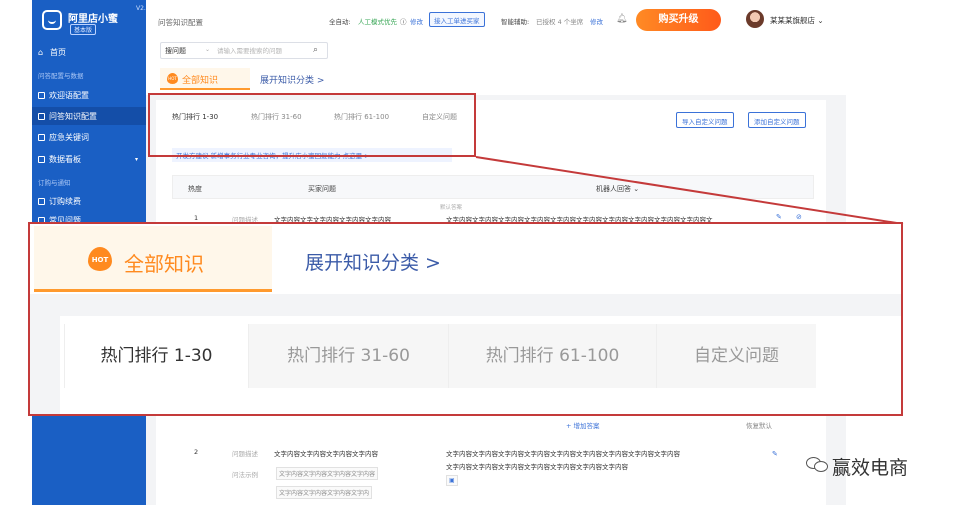 This screenshot has width=959, height=505. Describe the element at coordinates (377, 22) in the screenshot. I see `auto-mode-value: 人工模式优先` at that location.